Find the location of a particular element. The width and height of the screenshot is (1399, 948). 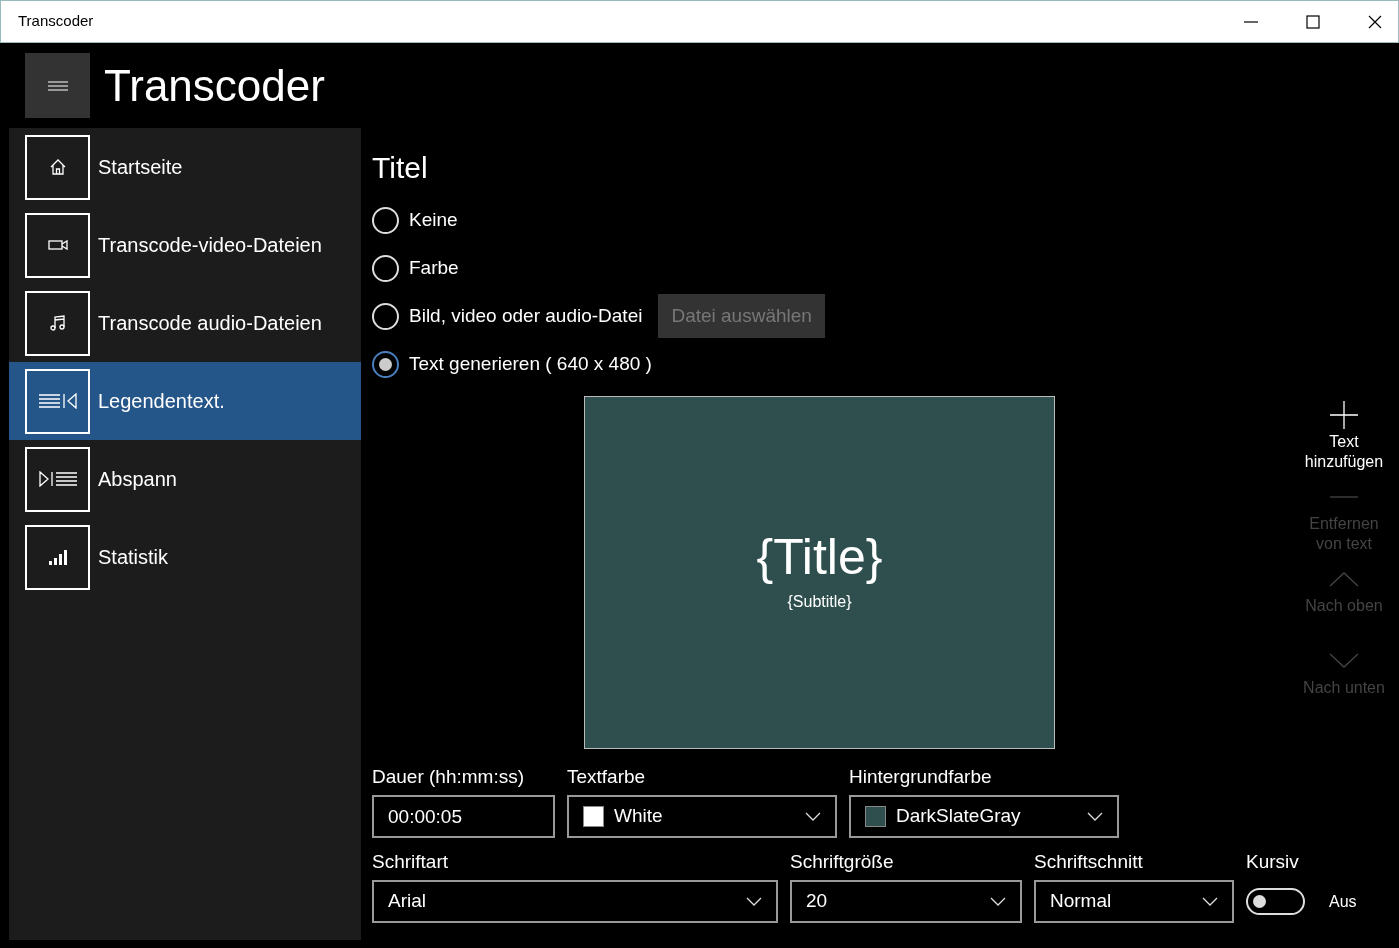

chevron-up-icon is located at coordinates (1344, 579).